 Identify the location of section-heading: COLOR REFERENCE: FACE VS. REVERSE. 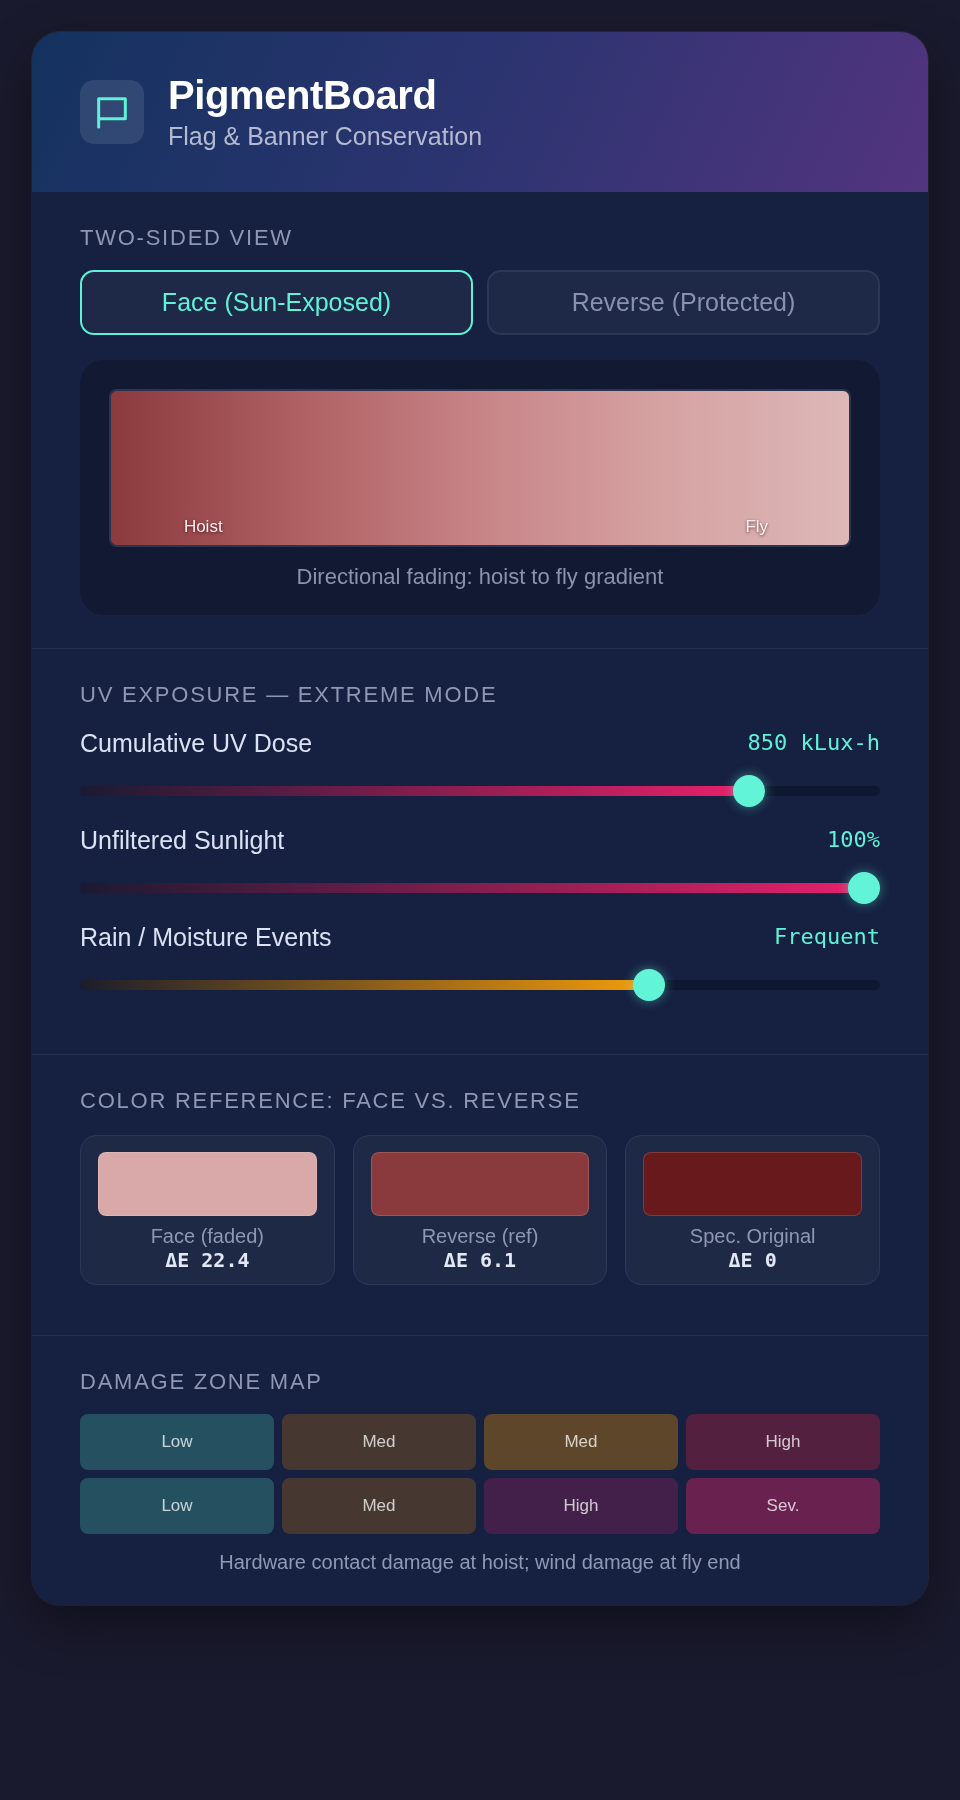
(331, 1101).